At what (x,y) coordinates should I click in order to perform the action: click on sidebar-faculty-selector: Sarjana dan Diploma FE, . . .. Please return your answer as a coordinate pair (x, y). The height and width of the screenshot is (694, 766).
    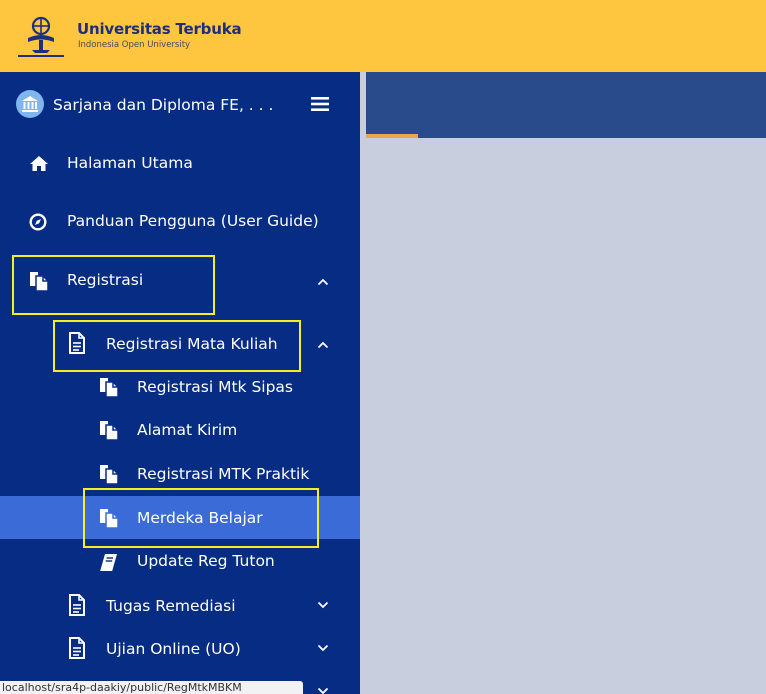
    Looking at the image, I should click on (180, 106).